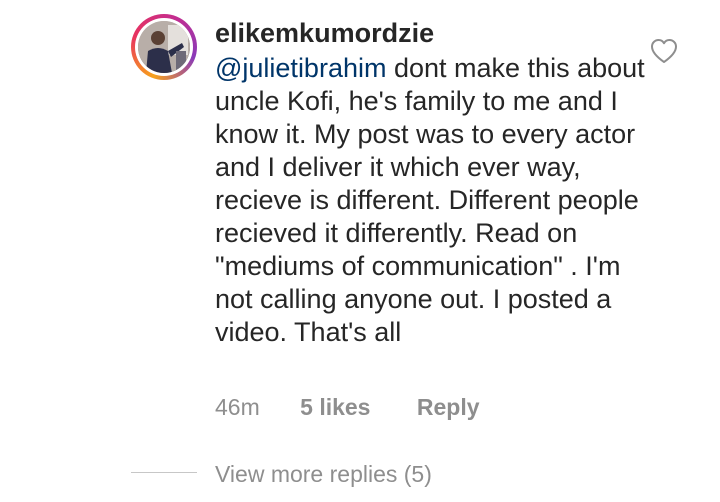  I want to click on avatar-ring-gap, so click(164, 47).